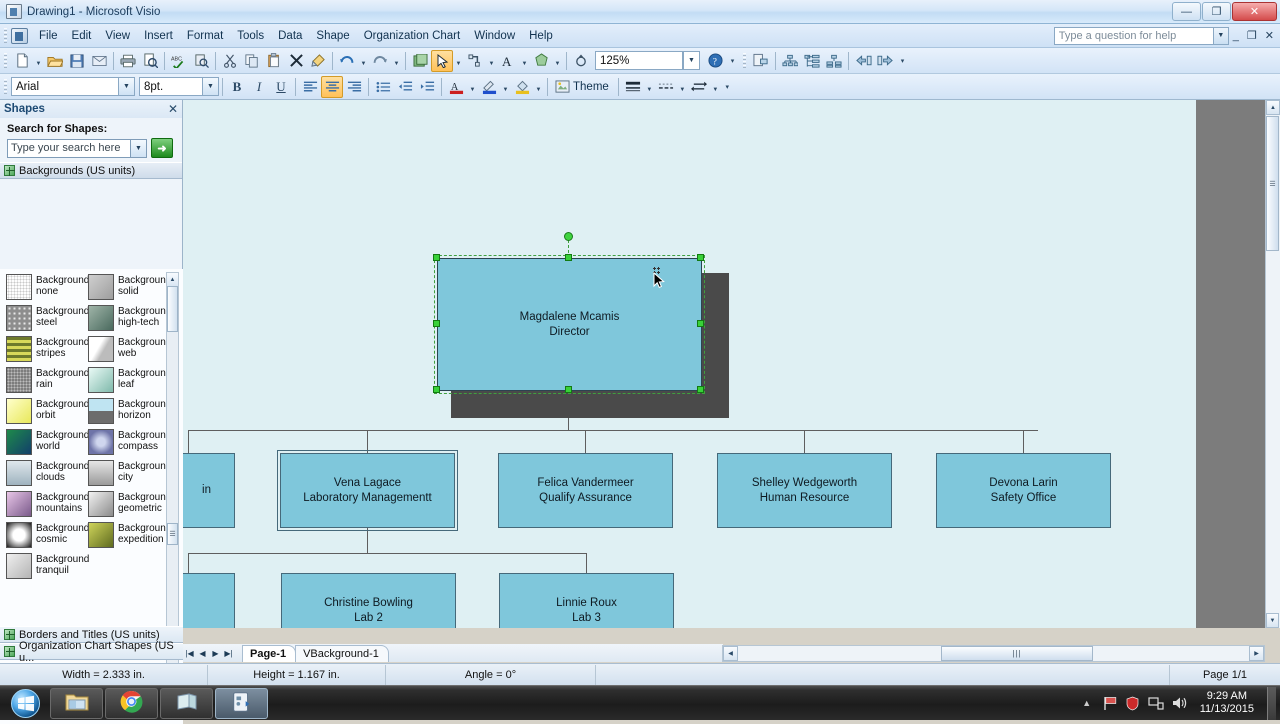  I want to click on restore-button: ❐, so click(1216, 11).